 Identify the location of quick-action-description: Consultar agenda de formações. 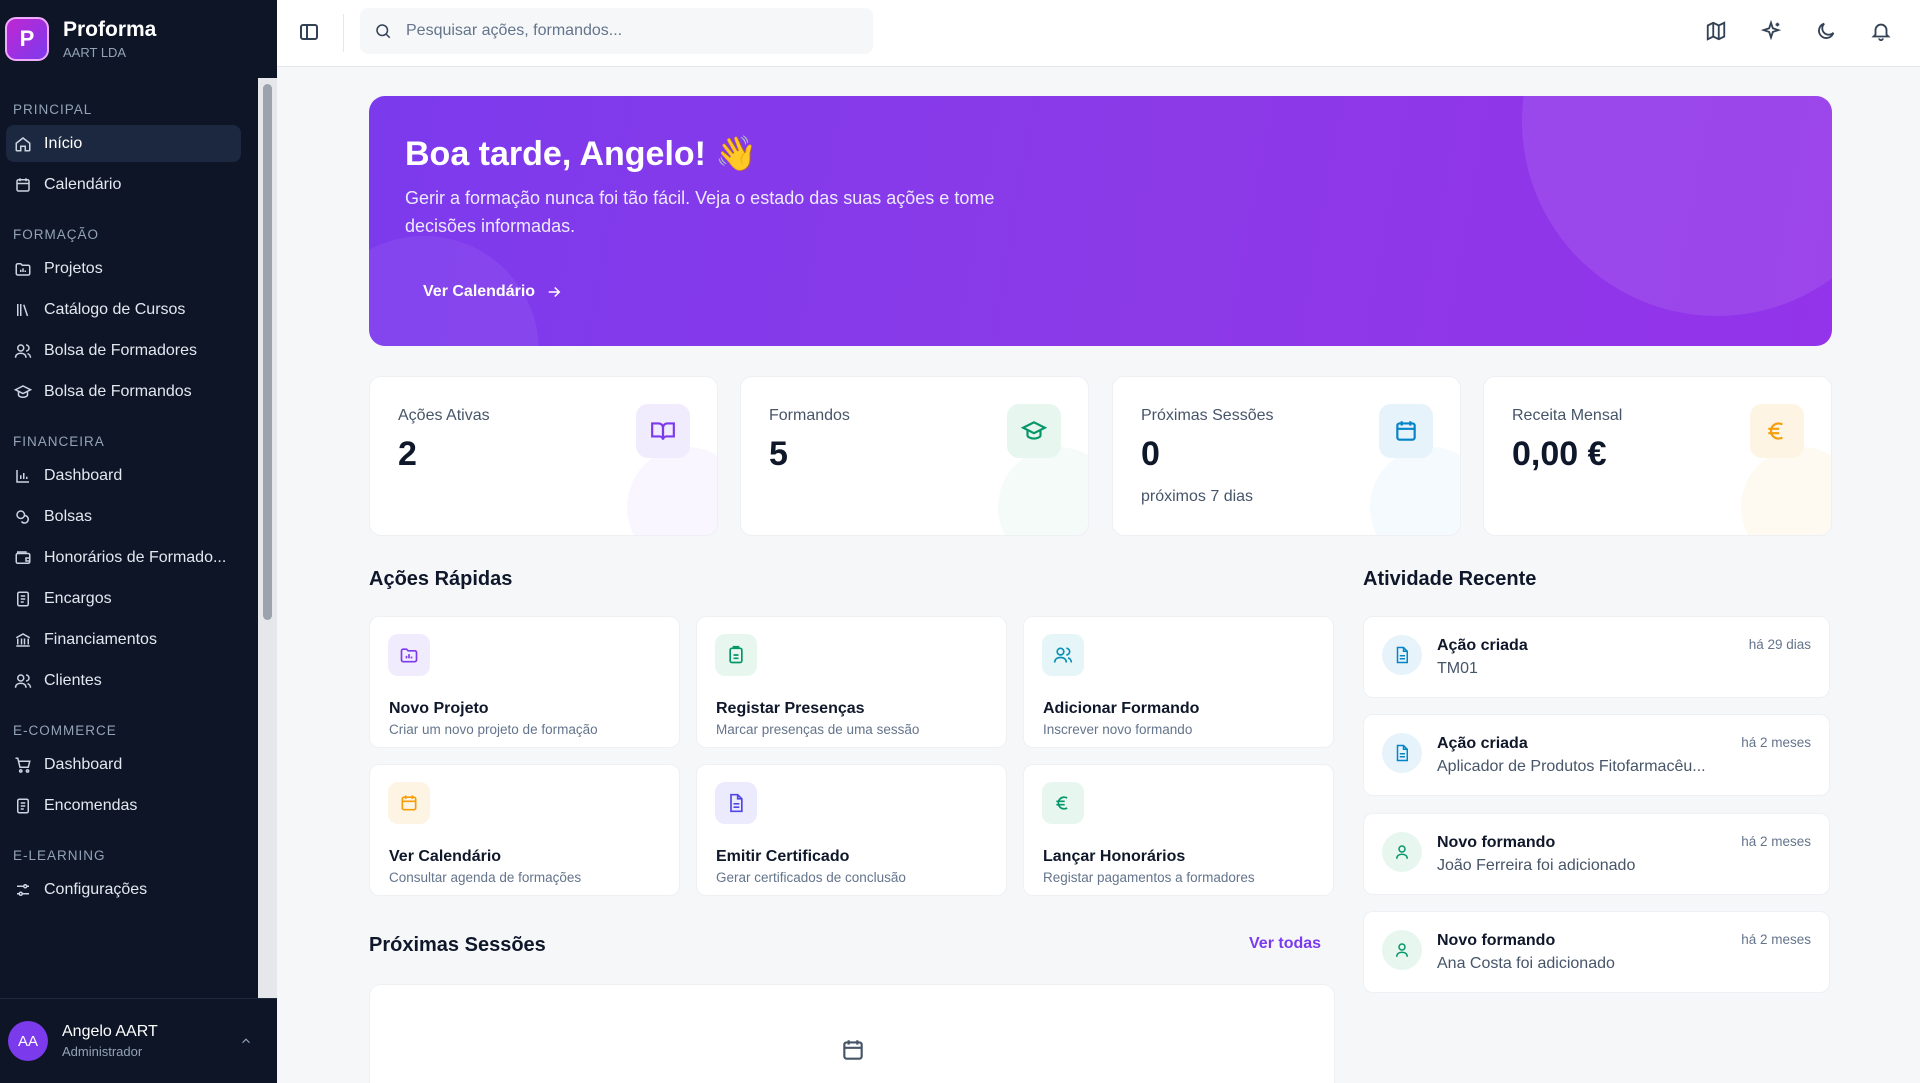
(485, 877).